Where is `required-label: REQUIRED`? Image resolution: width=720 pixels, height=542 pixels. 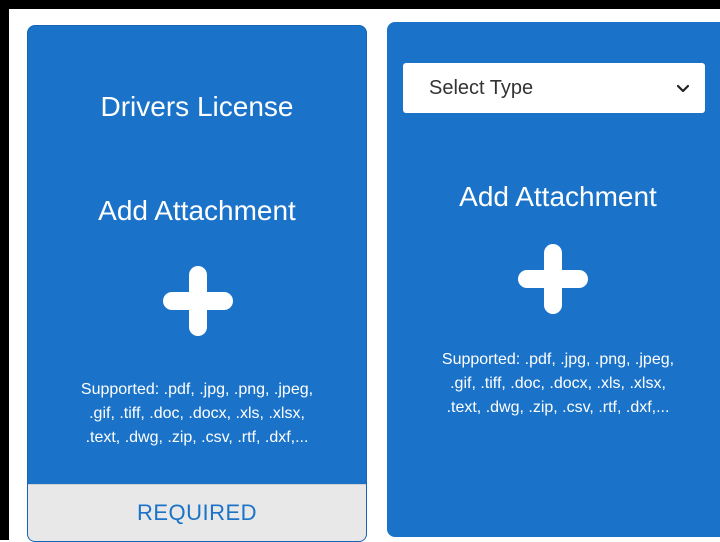
required-label: REQUIRED is located at coordinates (197, 512).